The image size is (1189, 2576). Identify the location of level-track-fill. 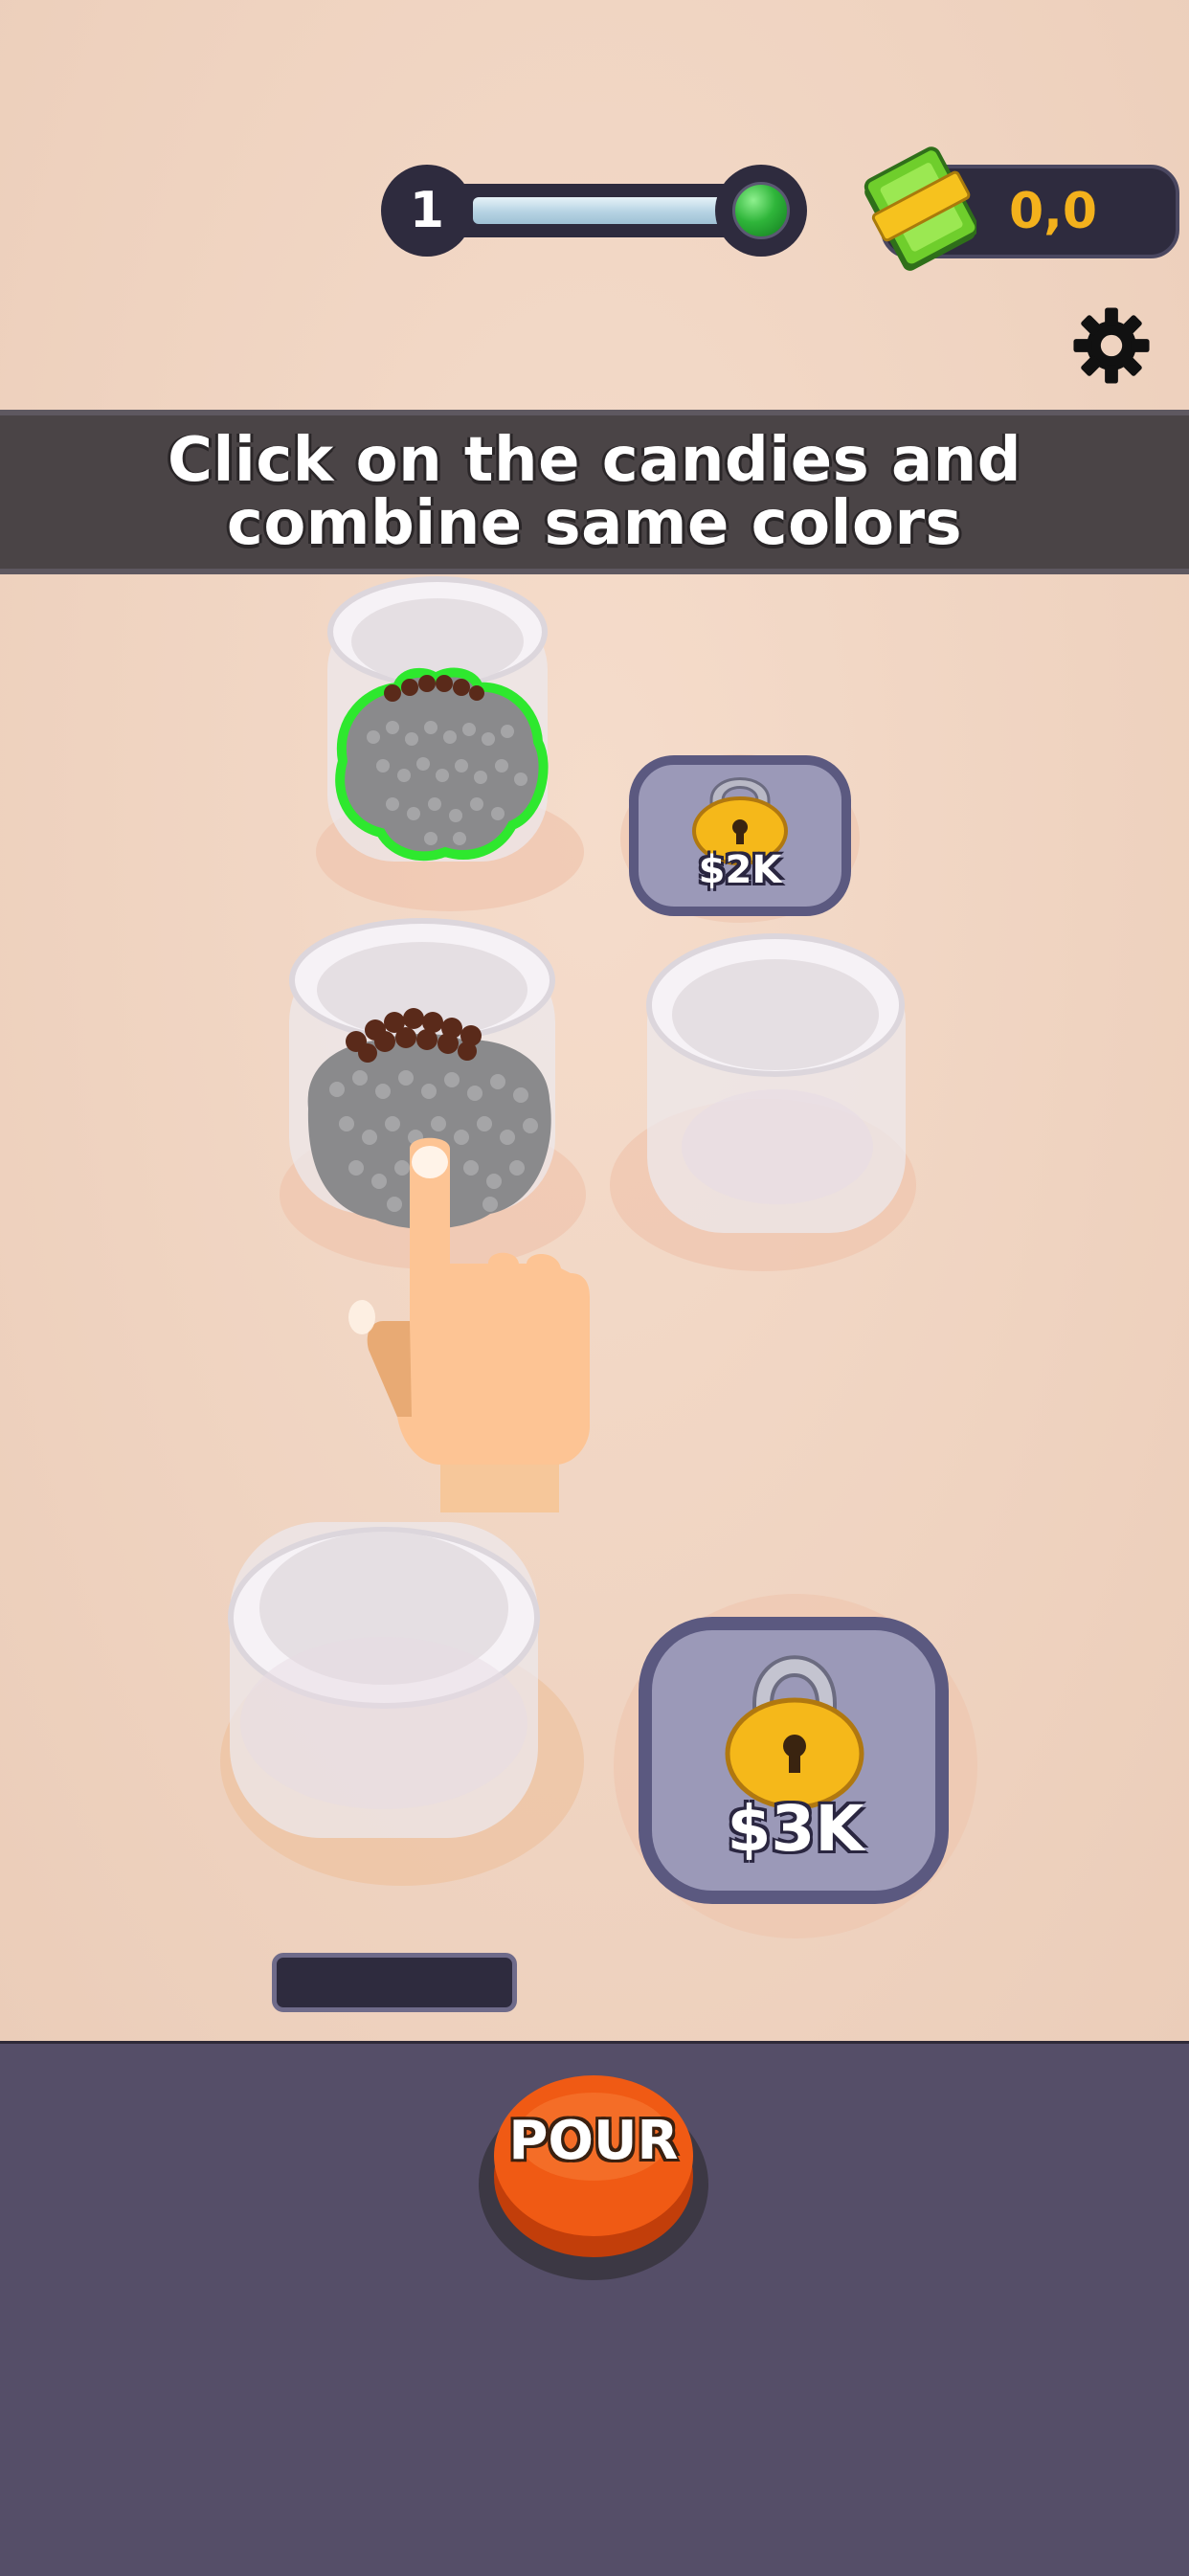
(602, 211).